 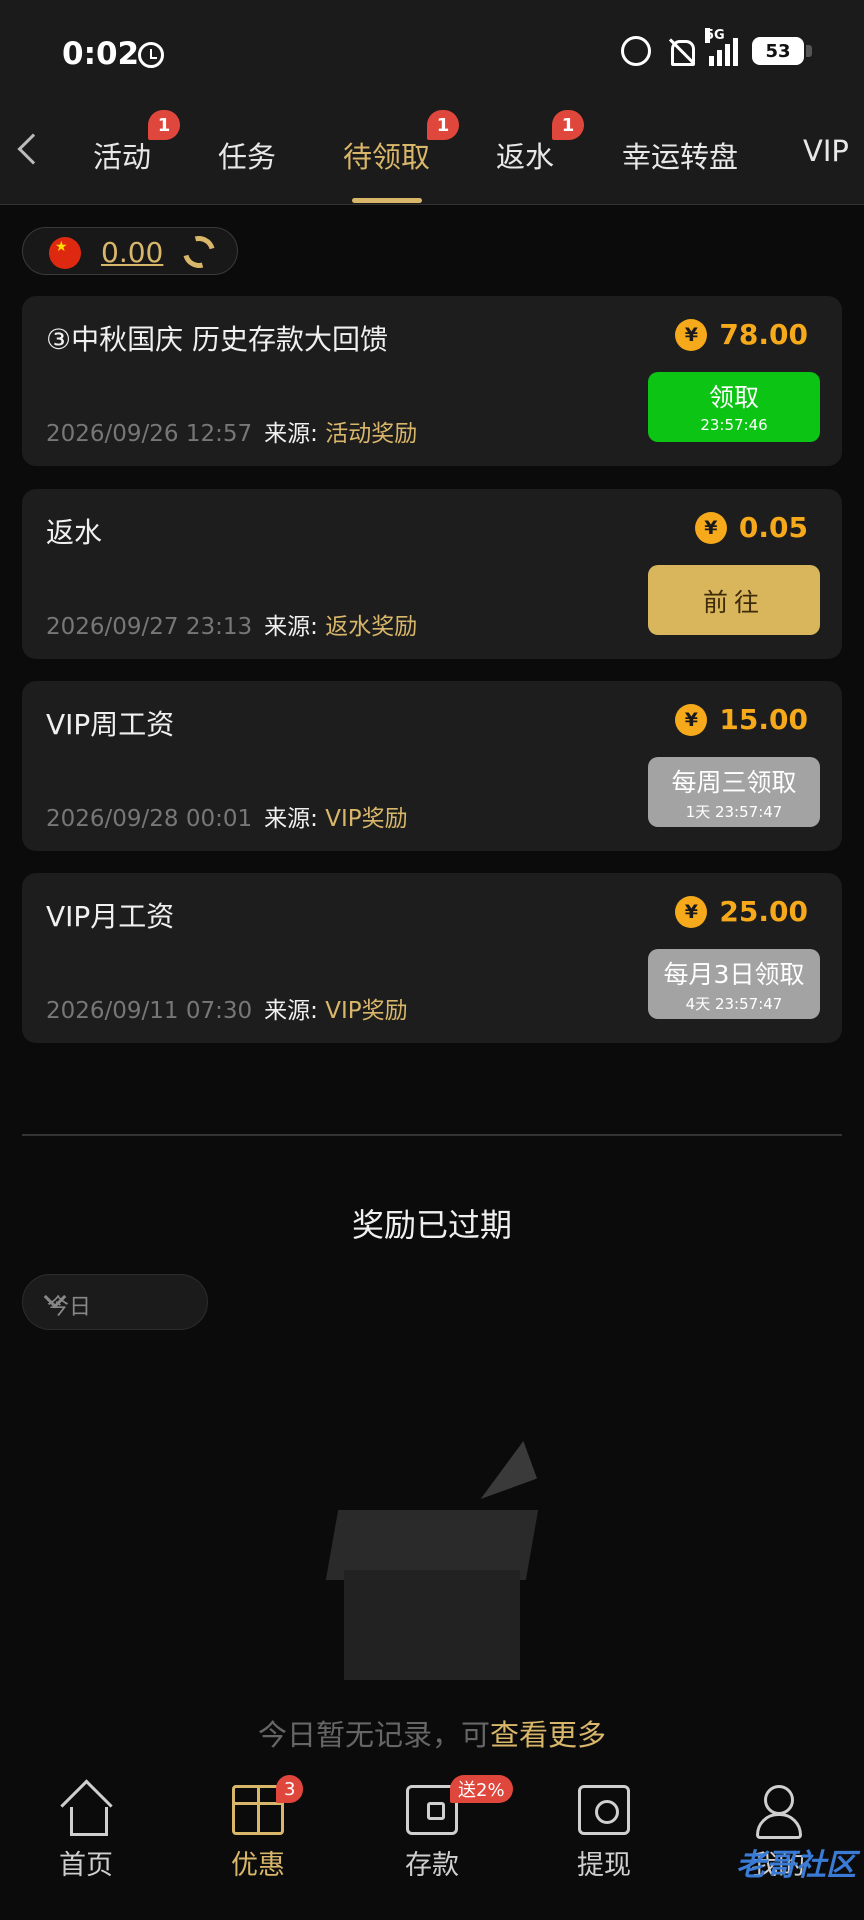 What do you see at coordinates (721, 47) in the screenshot?
I see `signal-icon: 5G` at bounding box center [721, 47].